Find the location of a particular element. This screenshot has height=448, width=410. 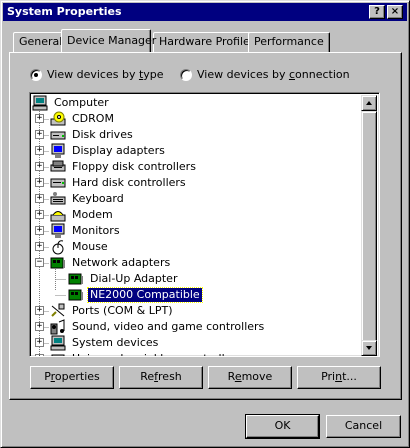

tree-item-dial-up-adapter: Dial-Up Adapter is located at coordinates (123, 279).